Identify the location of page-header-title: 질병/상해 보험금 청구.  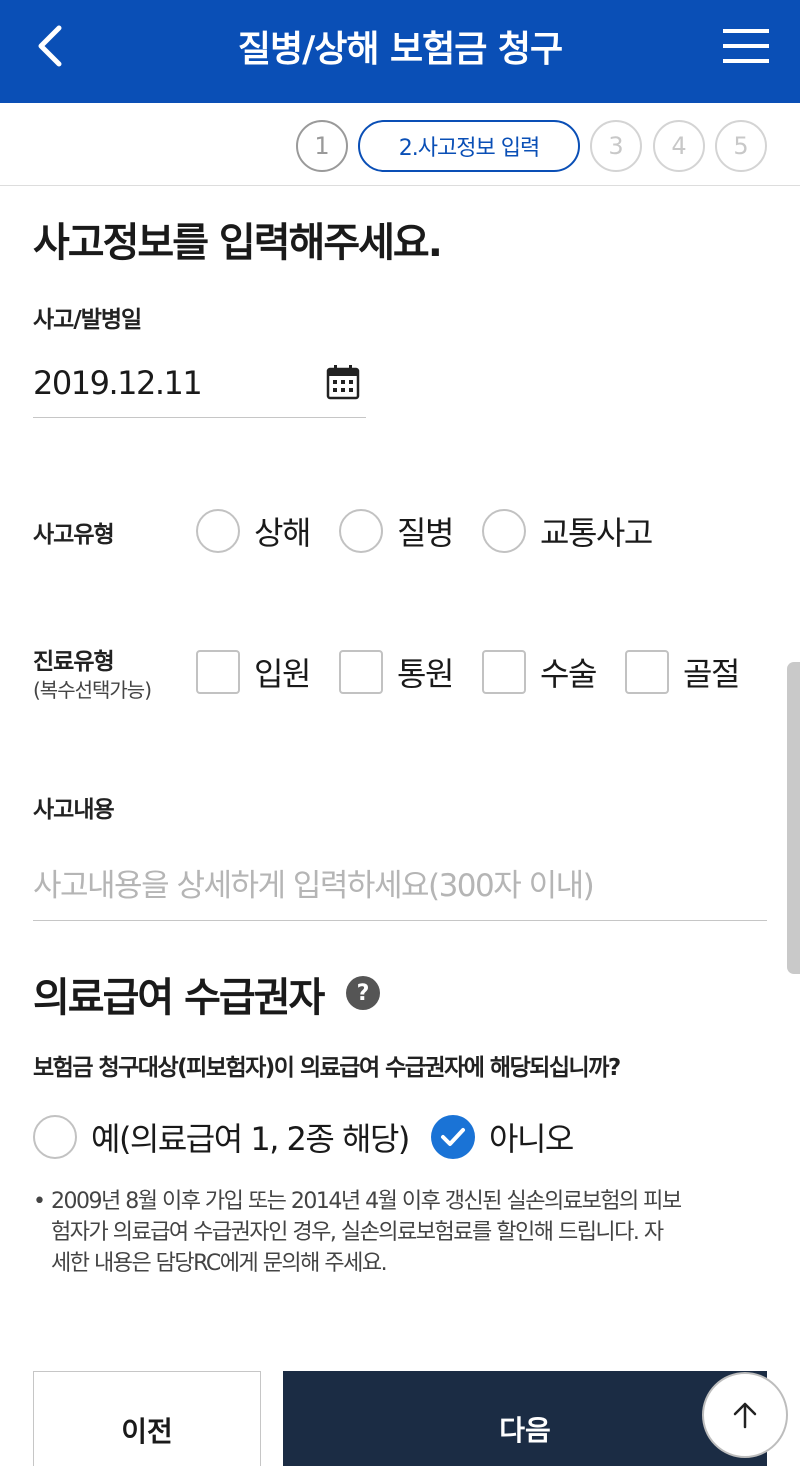
(400, 49).